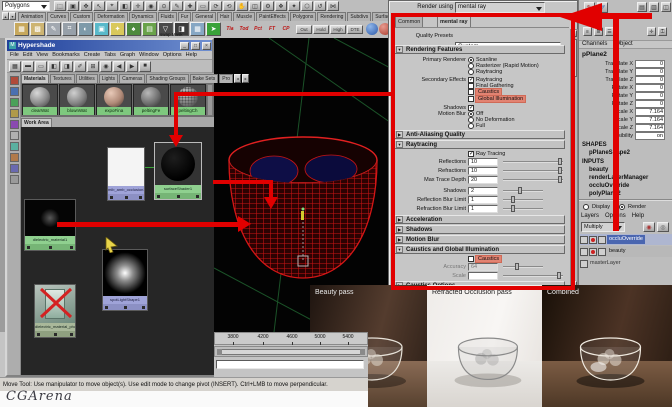 The width and height of the screenshot is (672, 407). Describe the element at coordinates (108, 78) in the screenshot. I see `tab-lights: Lights` at that location.